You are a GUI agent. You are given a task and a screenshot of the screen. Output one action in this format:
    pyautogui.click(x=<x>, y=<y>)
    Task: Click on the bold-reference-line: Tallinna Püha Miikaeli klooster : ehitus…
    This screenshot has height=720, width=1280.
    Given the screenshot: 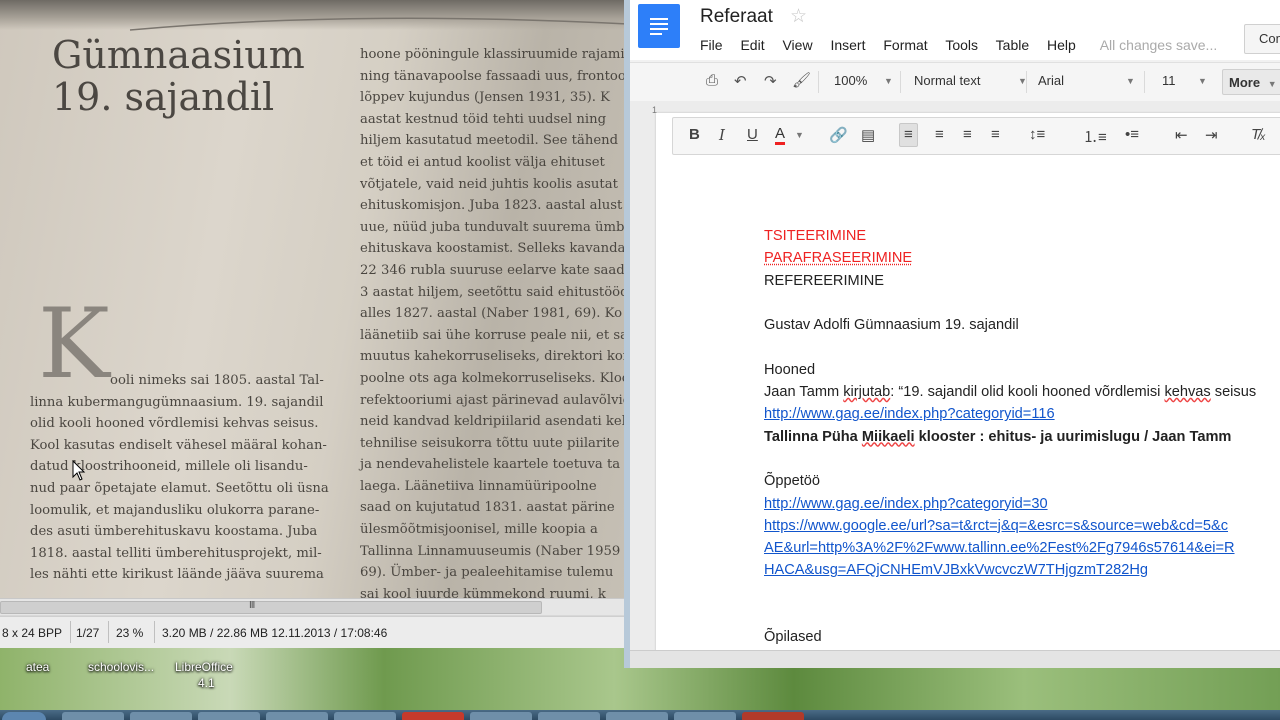 What is the action you would take?
    pyautogui.click(x=998, y=436)
    